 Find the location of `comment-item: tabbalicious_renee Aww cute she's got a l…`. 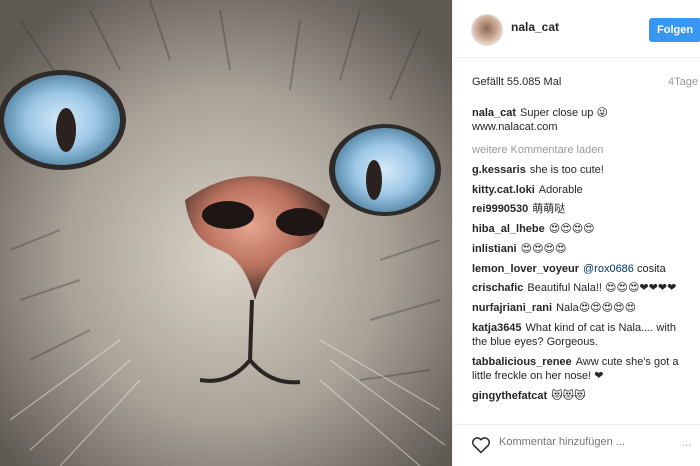

comment-item: tabbalicious_renee Aww cute she's got a l… is located at coordinates (583, 369).